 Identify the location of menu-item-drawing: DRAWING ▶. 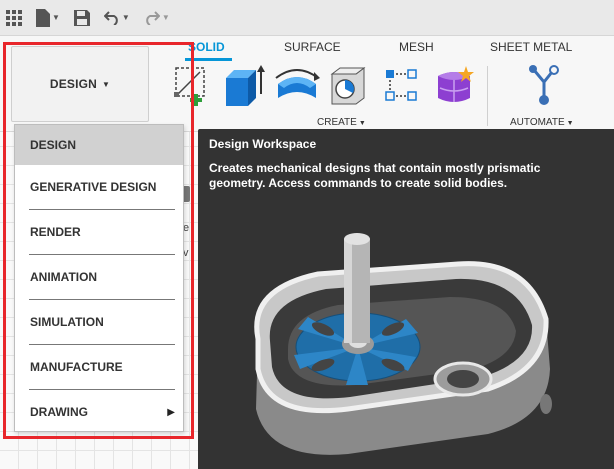
(99, 412).